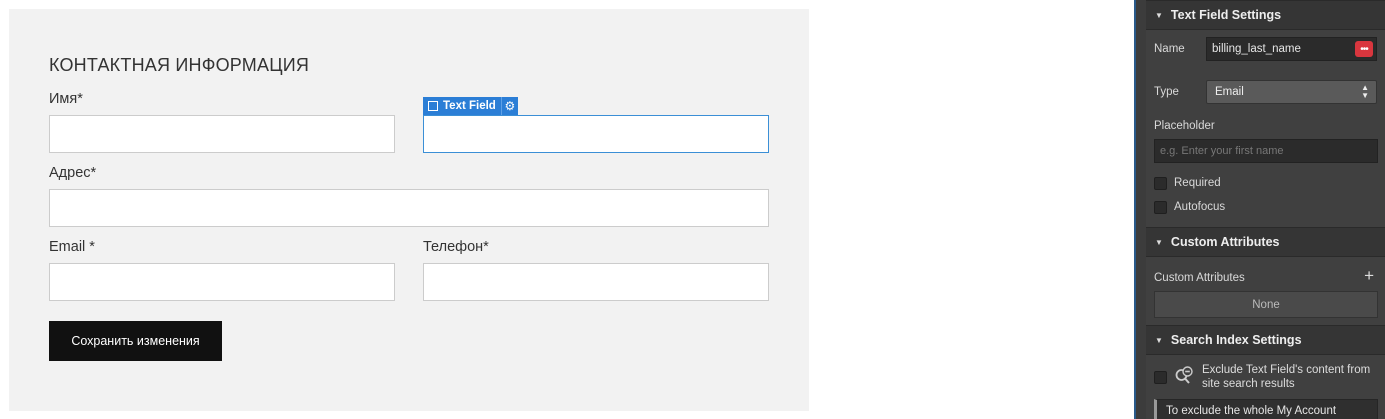 This screenshot has height=419, width=1385. Describe the element at coordinates (1166, 92) in the screenshot. I see `type-label: Type` at that location.